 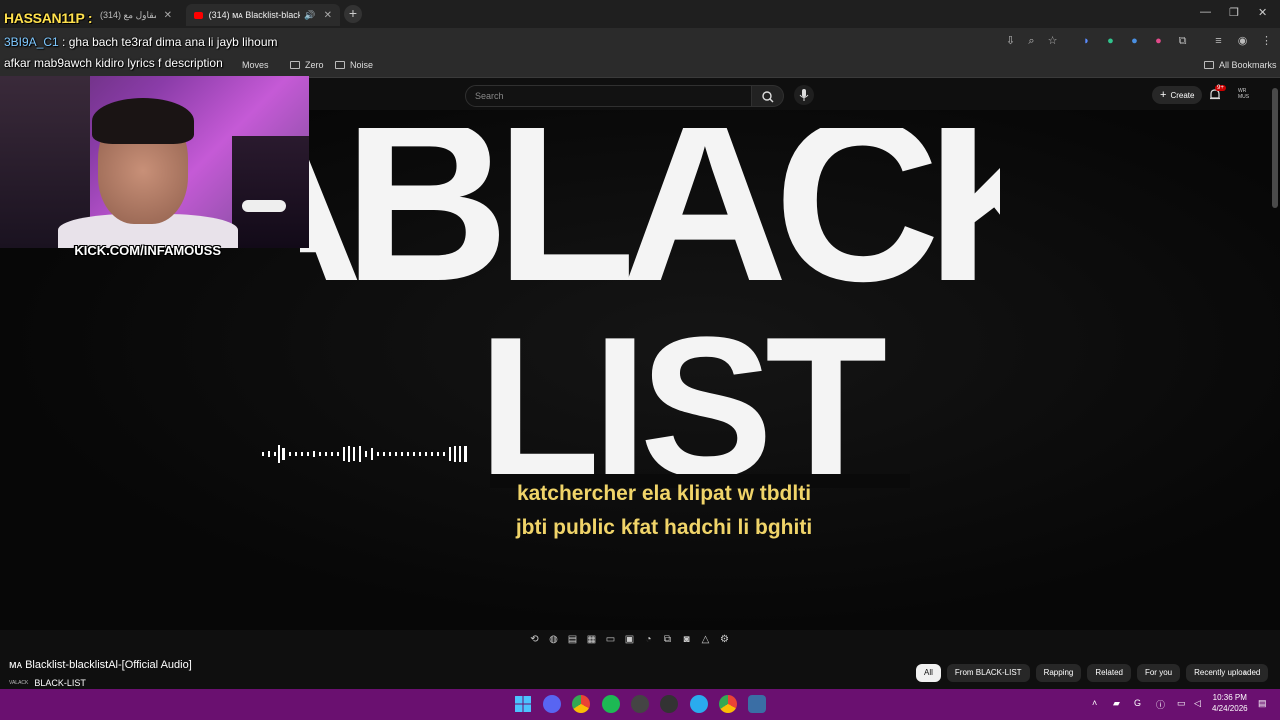 What do you see at coordinates (667, 640) in the screenshot?
I see `pip-icon: ⧉` at bounding box center [667, 640].